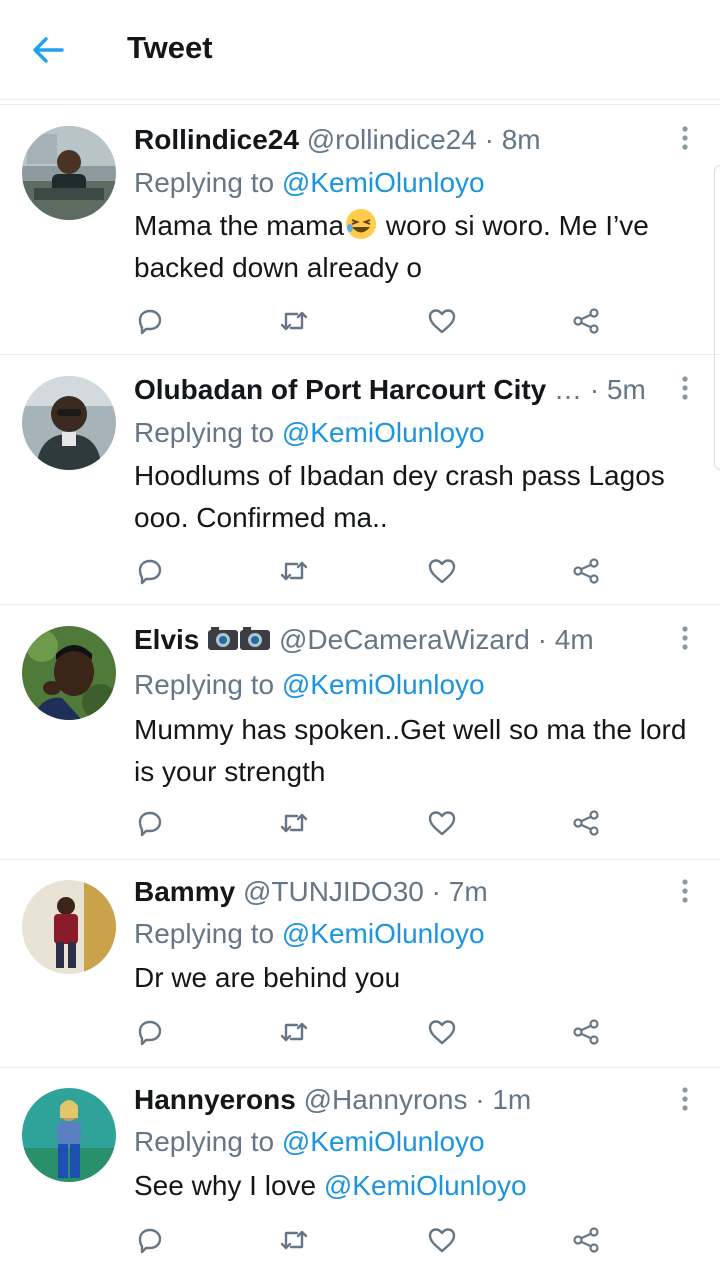 This screenshot has width=720, height=1273. I want to click on display-name: Elvis, so click(166, 639).